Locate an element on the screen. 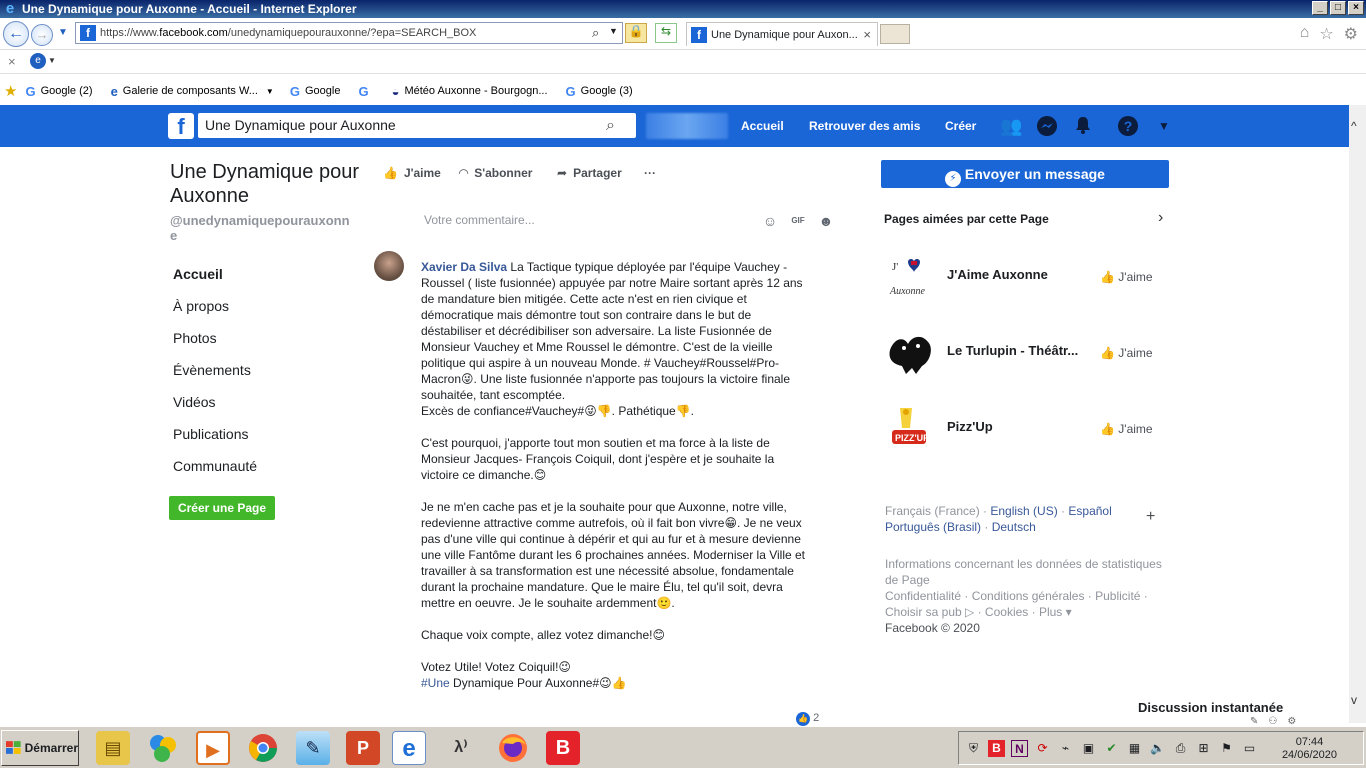 This screenshot has width=1366, height=776. emoji-icon: ☺ is located at coordinates (770, 221).